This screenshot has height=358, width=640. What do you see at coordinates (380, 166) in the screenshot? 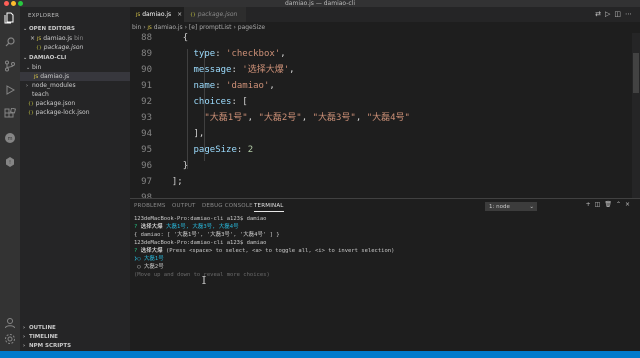
I see `code-line: 96 }` at bounding box center [380, 166].